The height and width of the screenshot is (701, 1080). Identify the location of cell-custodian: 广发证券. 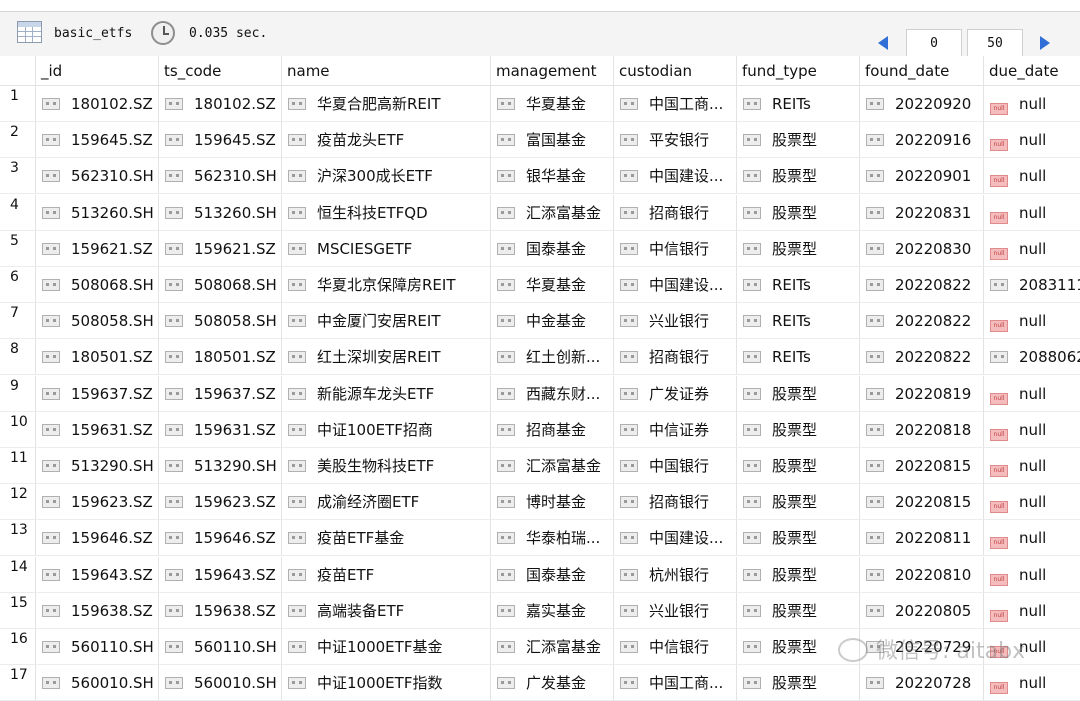
(675, 393).